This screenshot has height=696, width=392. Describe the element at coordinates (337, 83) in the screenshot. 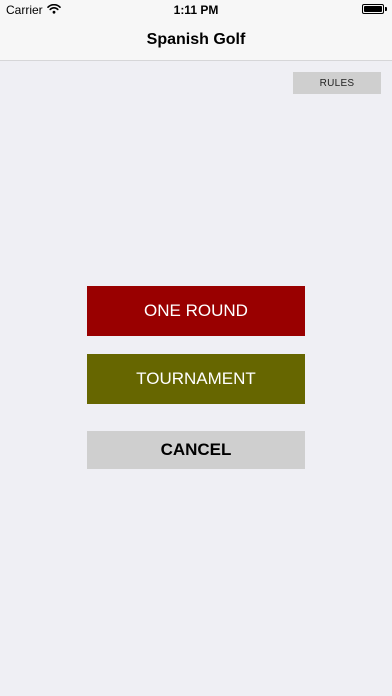

I see `rules-button: RULES` at that location.